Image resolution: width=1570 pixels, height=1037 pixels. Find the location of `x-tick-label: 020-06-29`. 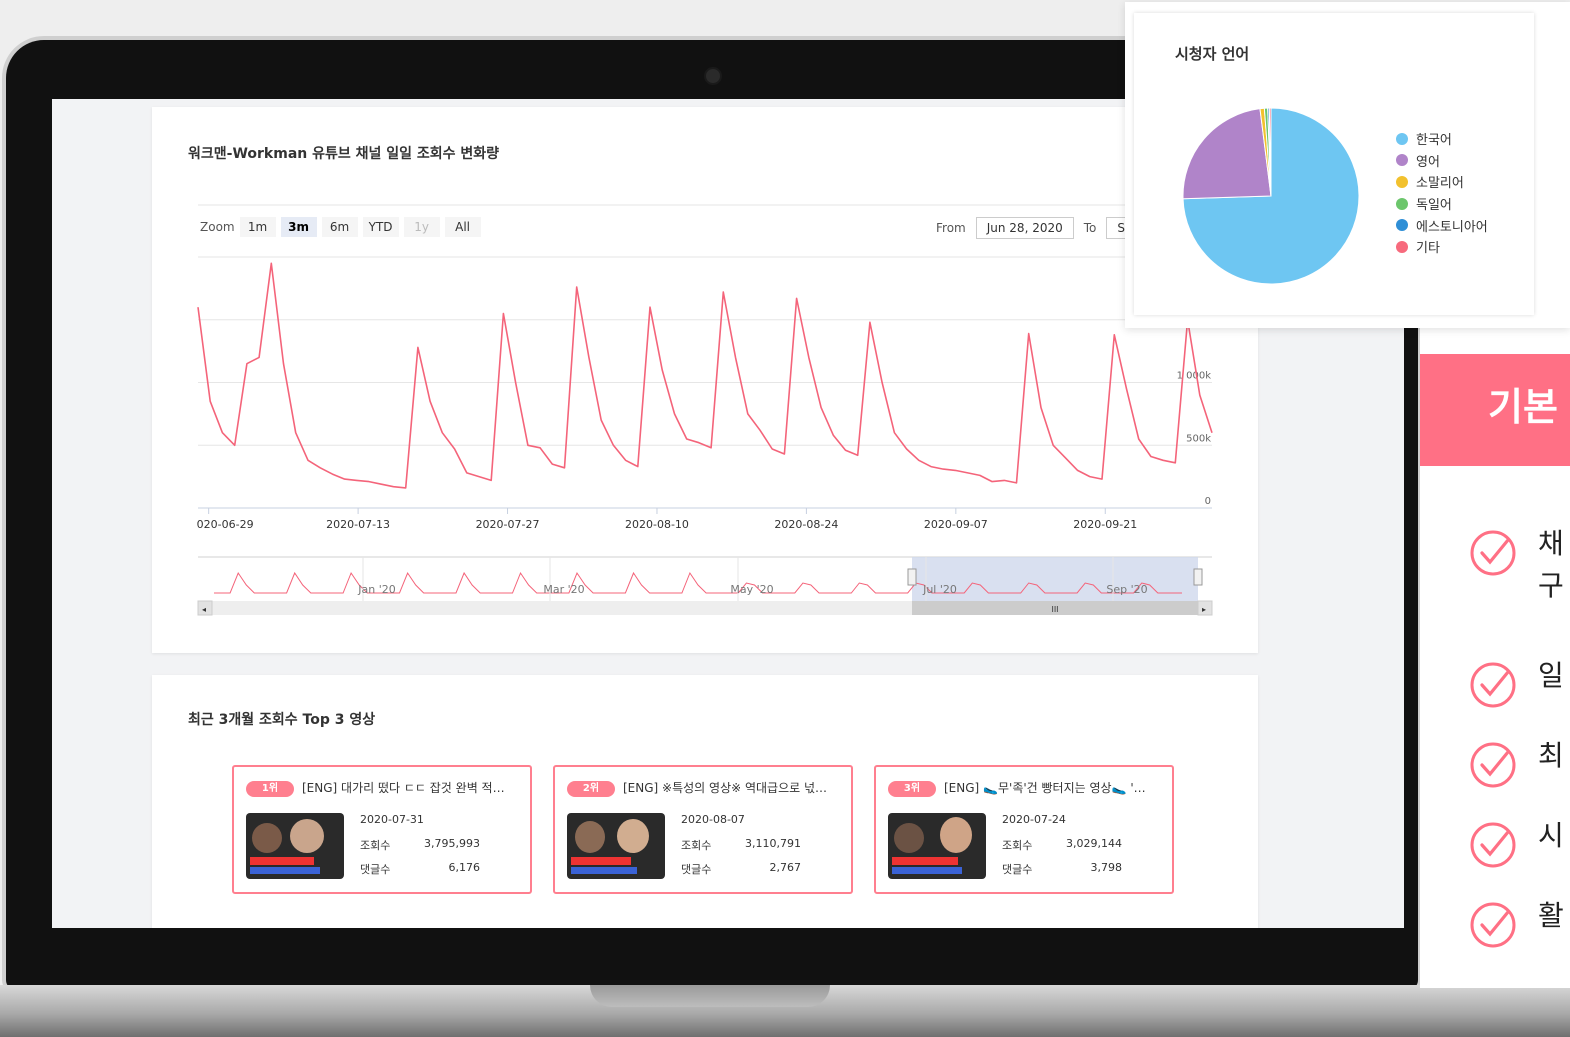

x-tick-label: 020-06-29 is located at coordinates (225, 524).